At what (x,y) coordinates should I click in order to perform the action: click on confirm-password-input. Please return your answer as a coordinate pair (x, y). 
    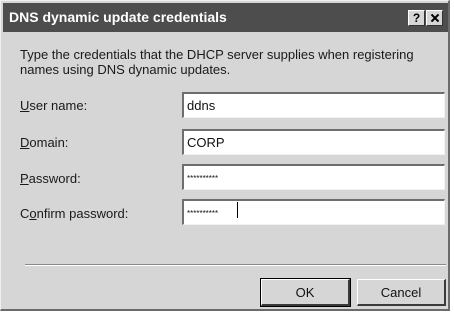
    Looking at the image, I should click on (313, 212).